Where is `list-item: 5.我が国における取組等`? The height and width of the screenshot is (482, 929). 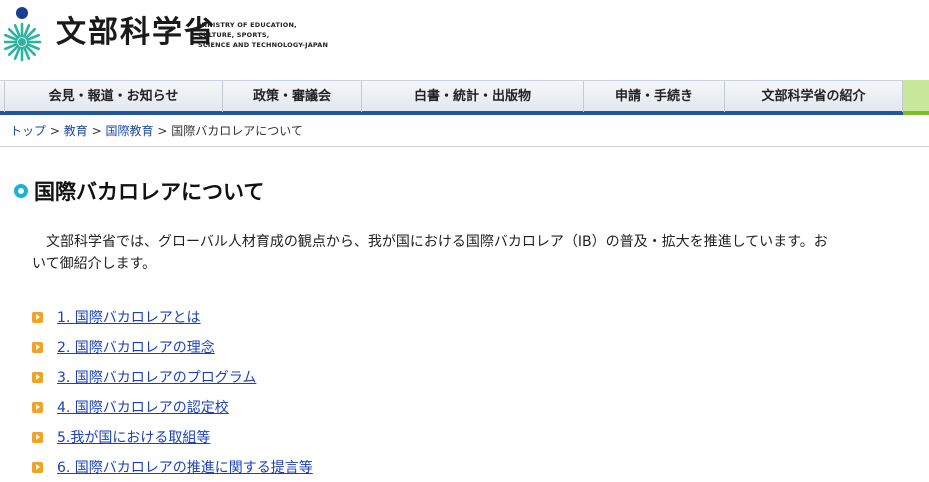
list-item: 5.我が国における取組等 is located at coordinates (172, 437).